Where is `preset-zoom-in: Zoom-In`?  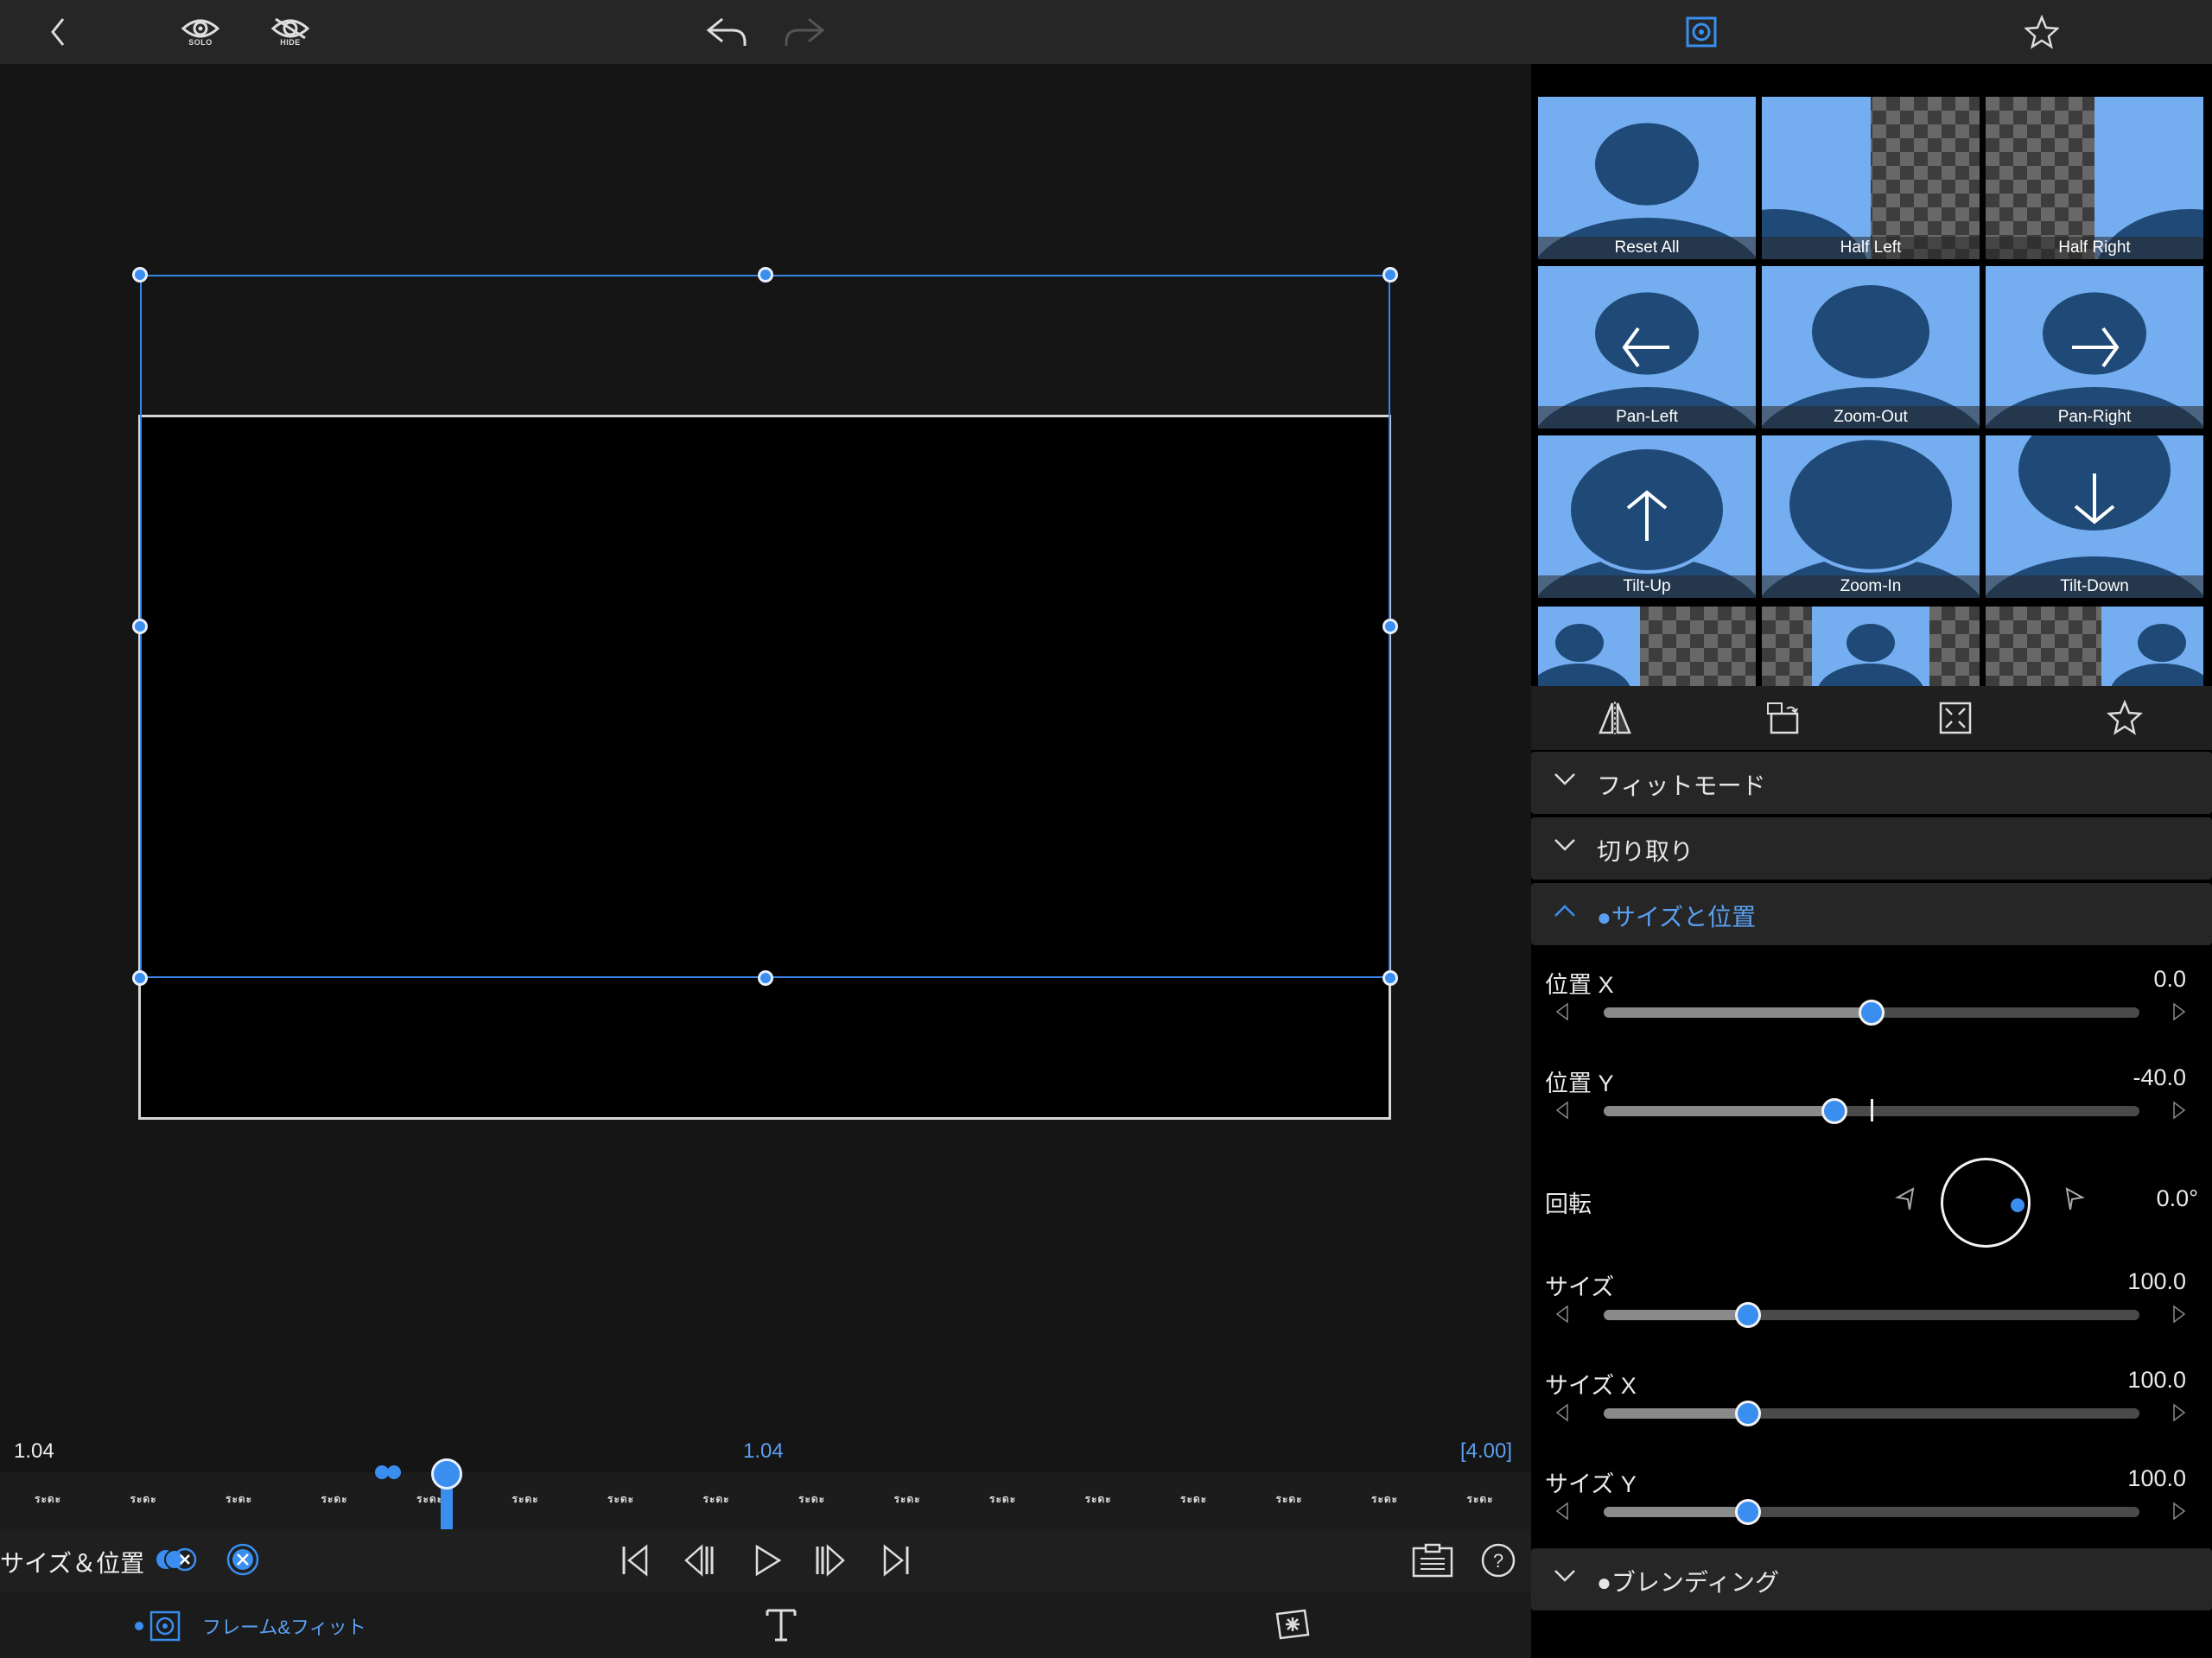
preset-zoom-in: Zoom-In is located at coordinates (1871, 516).